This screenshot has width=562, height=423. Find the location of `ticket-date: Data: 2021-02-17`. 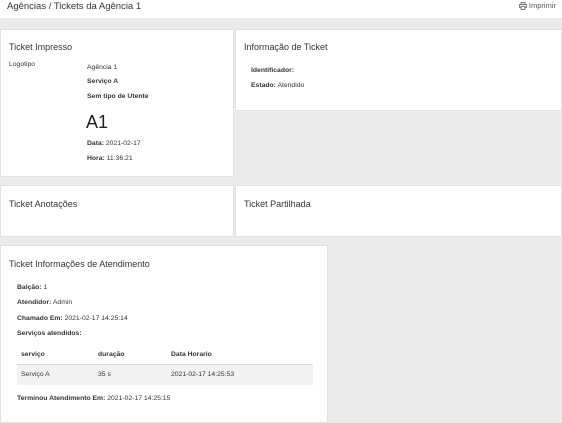

ticket-date: Data: 2021-02-17 is located at coordinates (114, 143).